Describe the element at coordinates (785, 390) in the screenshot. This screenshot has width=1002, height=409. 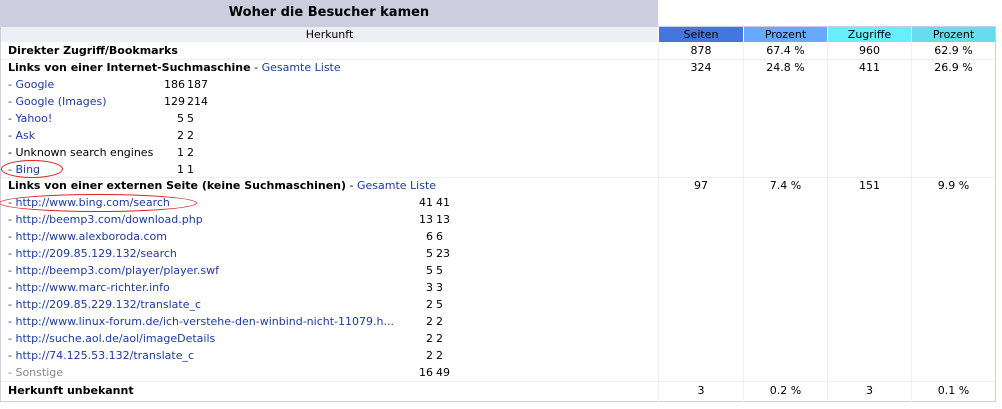
I see `unknown-prozent-seiten: 0.2 %` at that location.